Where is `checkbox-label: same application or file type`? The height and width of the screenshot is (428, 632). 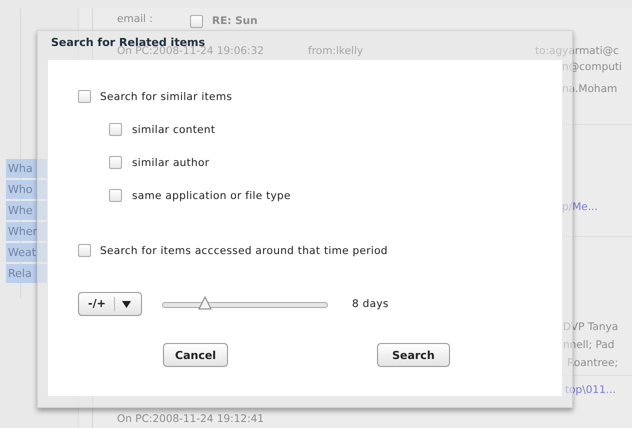 checkbox-label: same application or file type is located at coordinates (211, 196).